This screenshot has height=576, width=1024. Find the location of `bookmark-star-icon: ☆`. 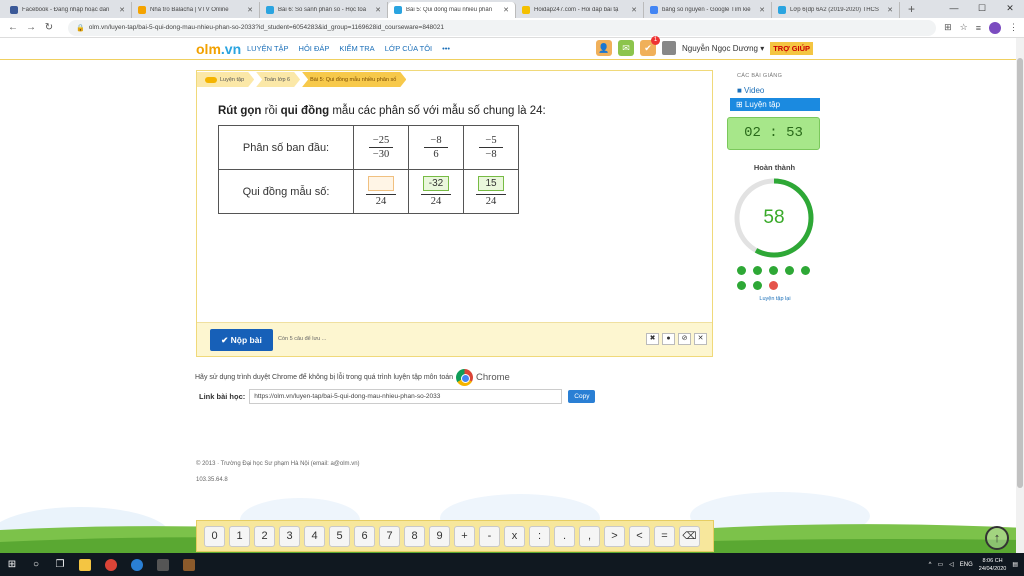

bookmark-star-icon: ☆ is located at coordinates (964, 27).